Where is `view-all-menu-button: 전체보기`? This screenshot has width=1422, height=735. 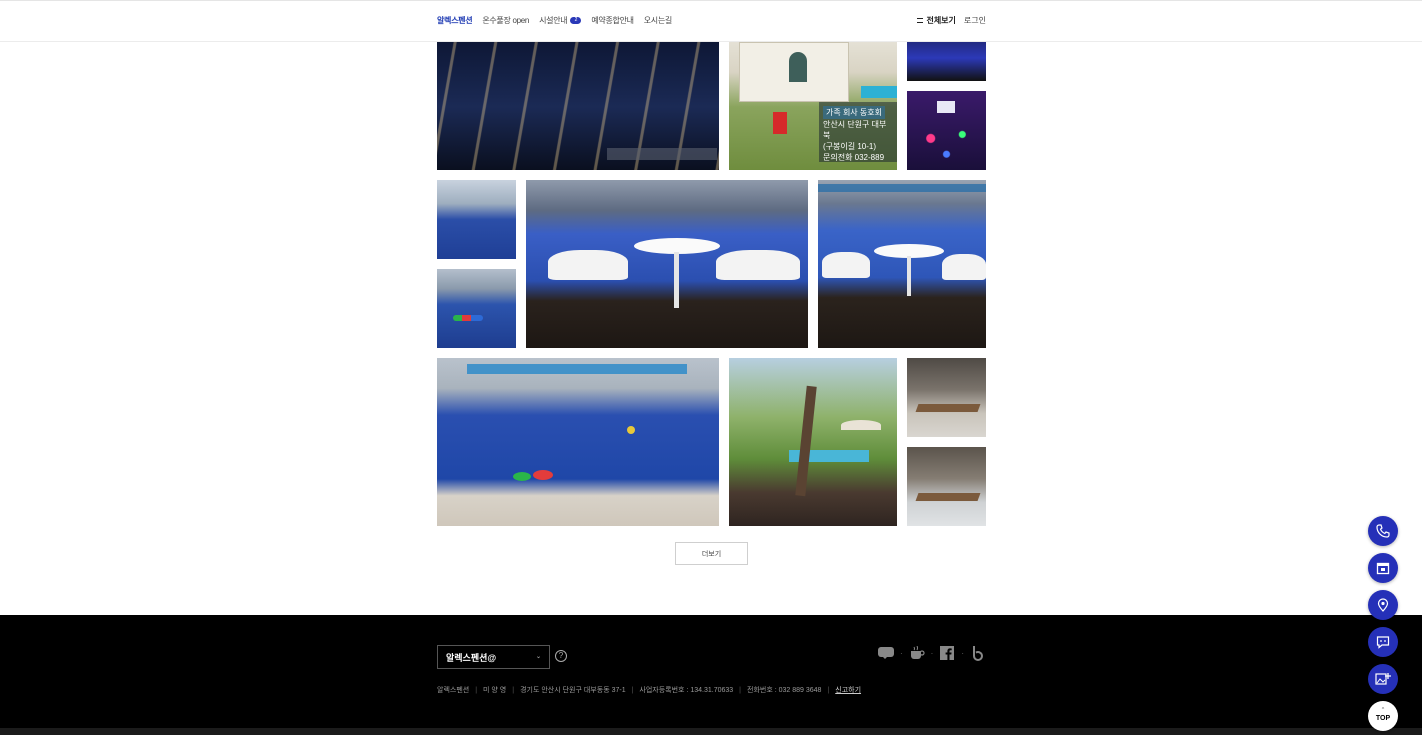 view-all-menu-button: 전체보기 is located at coordinates (936, 20).